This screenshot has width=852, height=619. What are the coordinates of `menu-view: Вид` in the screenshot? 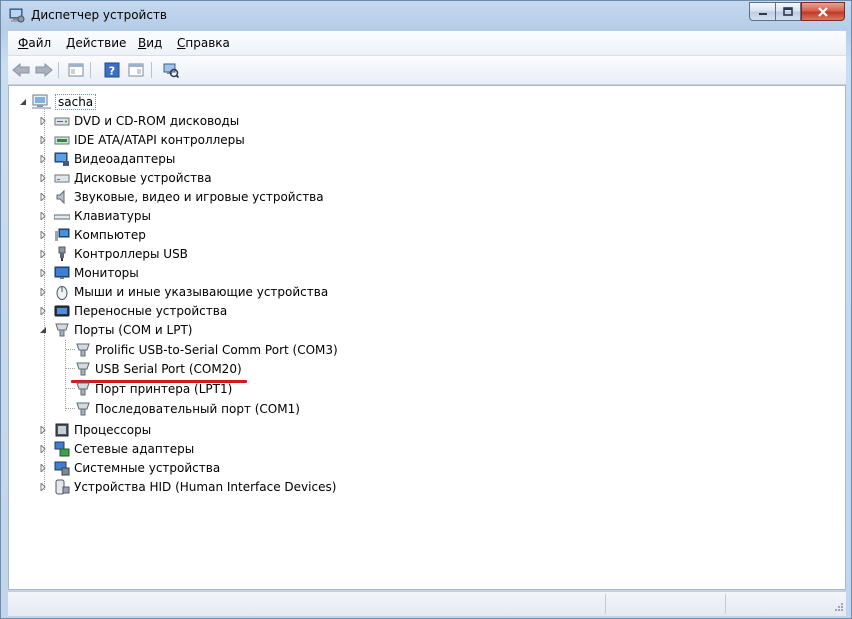 It's located at (150, 43).